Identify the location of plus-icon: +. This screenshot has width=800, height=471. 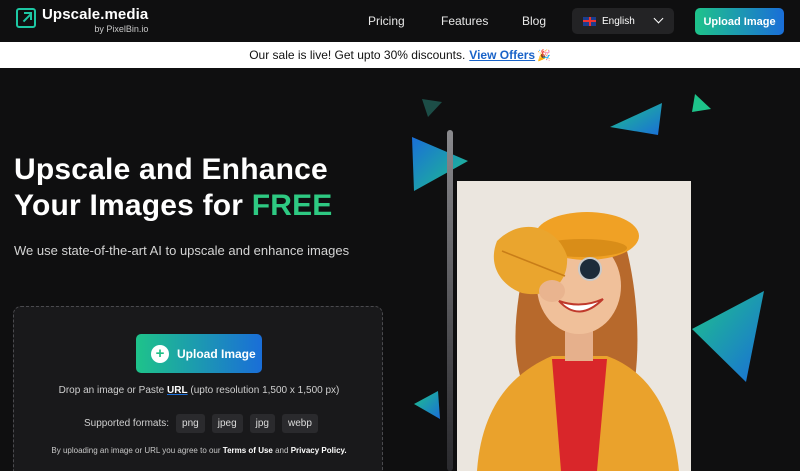
(160, 353).